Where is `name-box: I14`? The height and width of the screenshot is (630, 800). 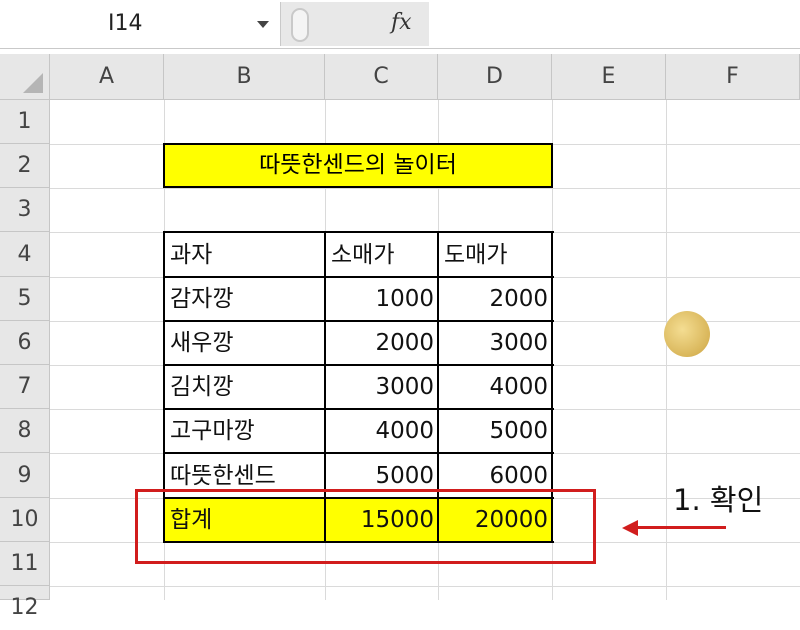 name-box: I14 is located at coordinates (140, 24).